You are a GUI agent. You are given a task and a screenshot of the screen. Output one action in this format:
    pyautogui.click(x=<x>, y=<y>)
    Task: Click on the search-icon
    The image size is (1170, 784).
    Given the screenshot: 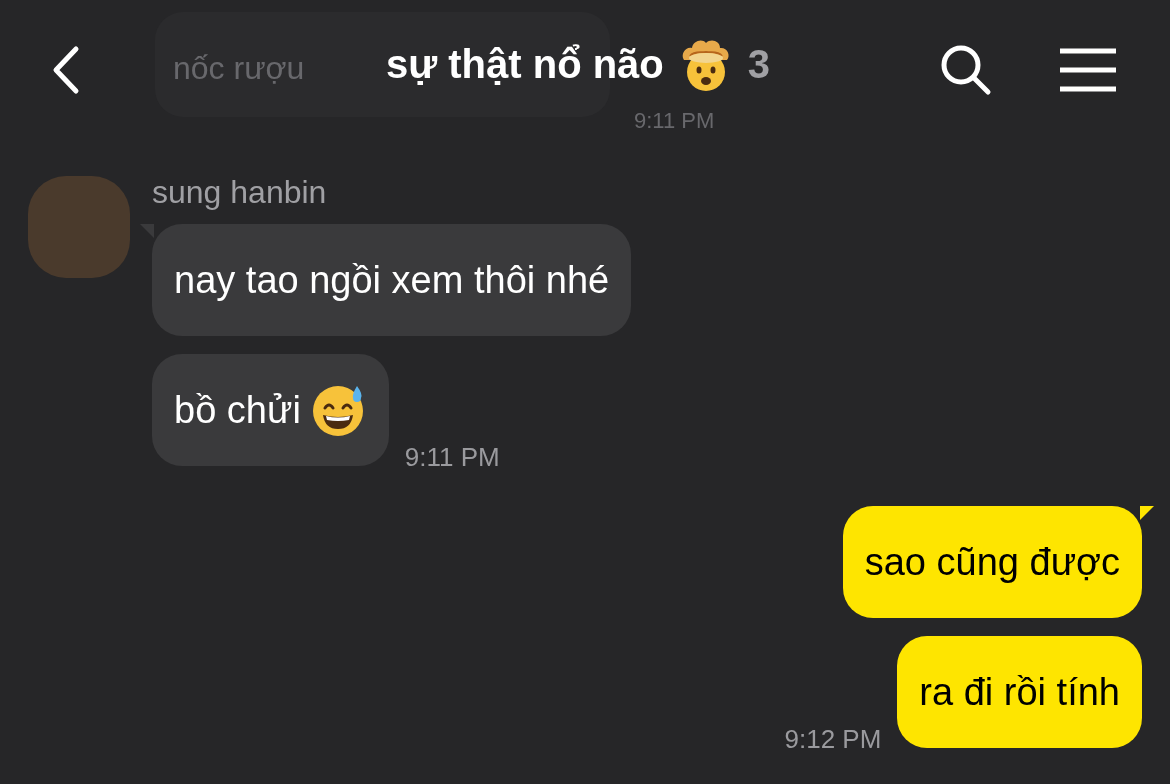 What is the action you would take?
    pyautogui.click(x=966, y=70)
    